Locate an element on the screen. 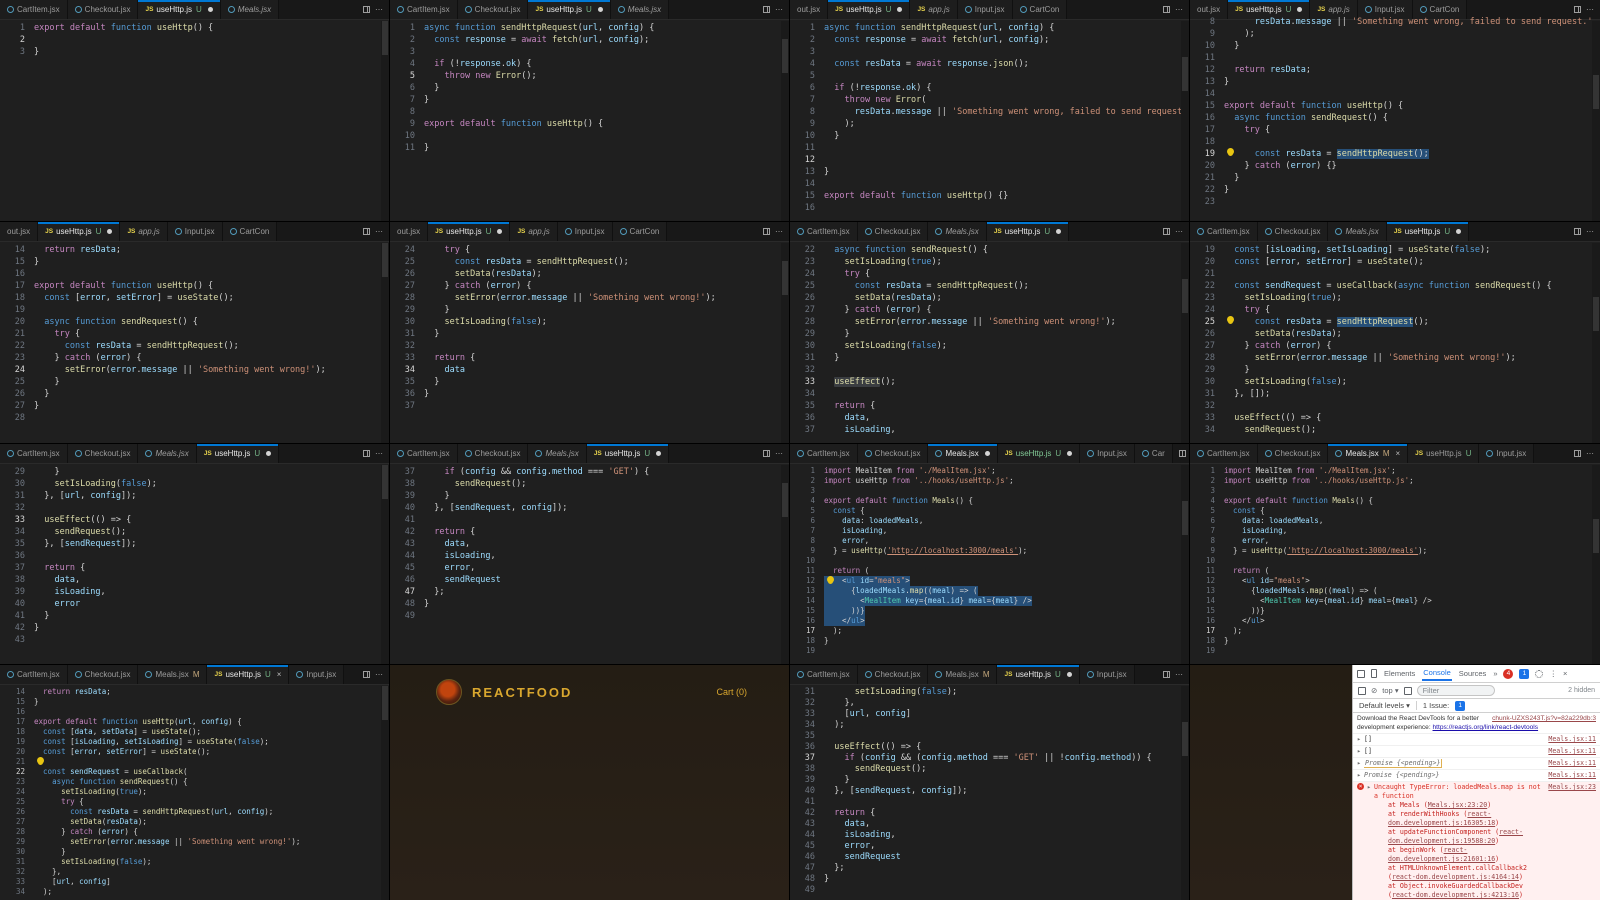 The height and width of the screenshot is (900, 1600). lightbulb-icon is located at coordinates (40, 760).